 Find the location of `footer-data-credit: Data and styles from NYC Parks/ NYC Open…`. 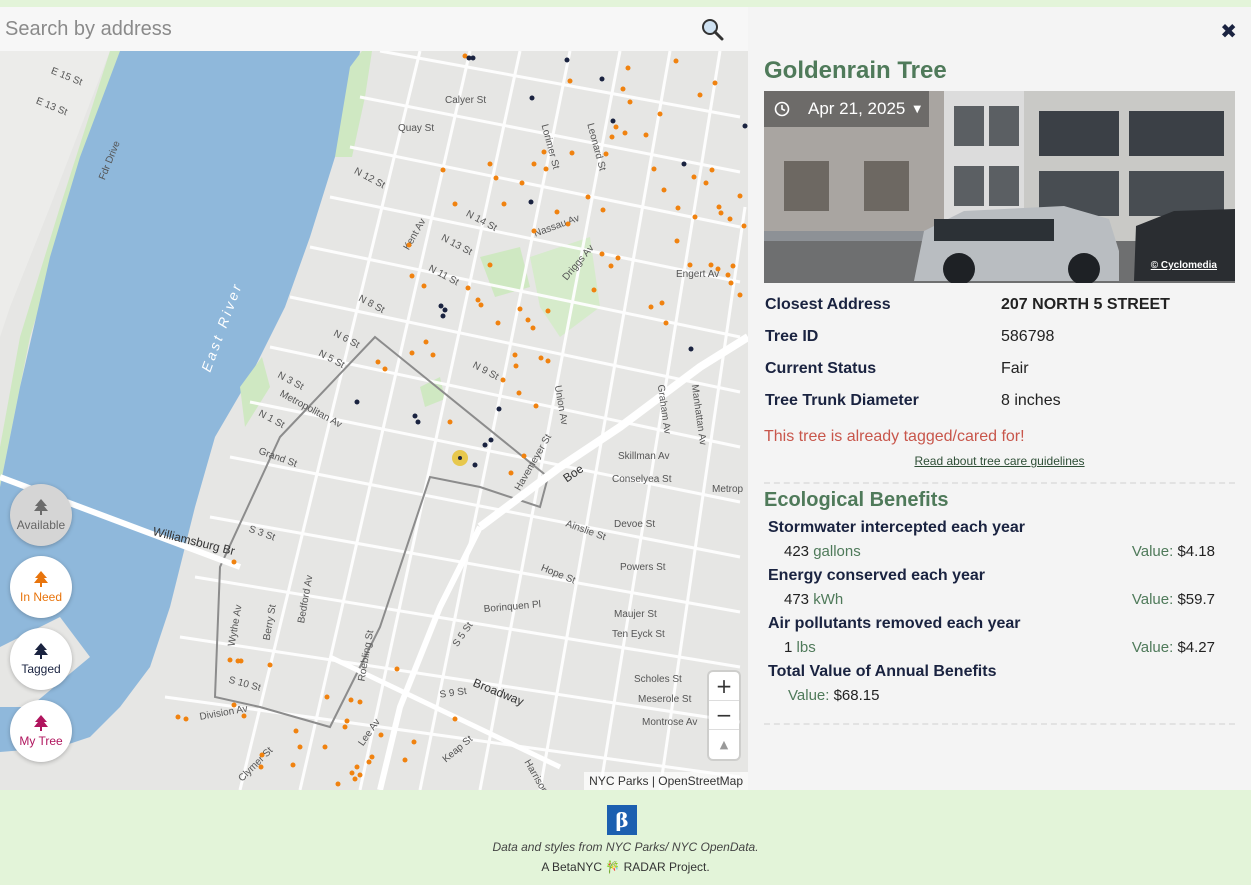

footer-data-credit: Data and styles from NYC Parks/ NYC Open… is located at coordinates (625, 847).